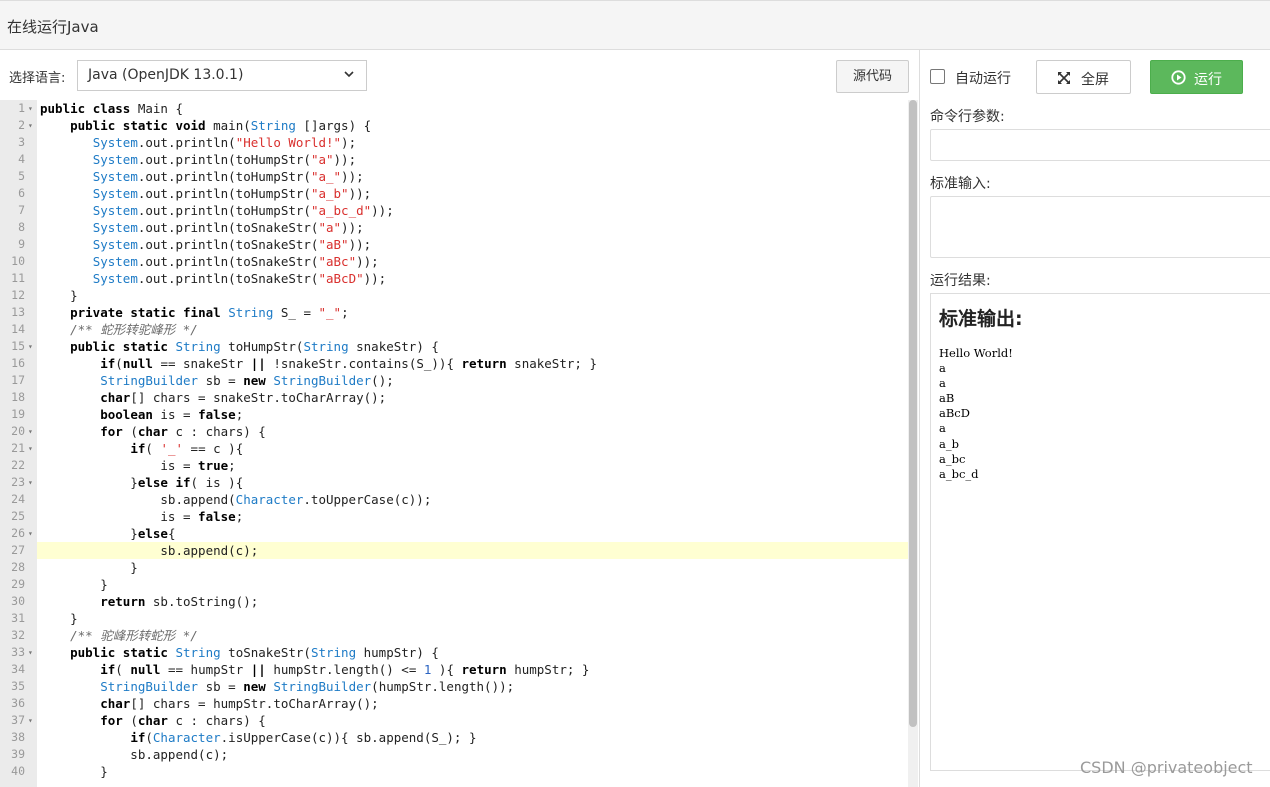 Image resolution: width=1270 pixels, height=787 pixels. Describe the element at coordinates (224, 142) in the screenshot. I see `code-text: System.out.println("Hello World!");` at that location.